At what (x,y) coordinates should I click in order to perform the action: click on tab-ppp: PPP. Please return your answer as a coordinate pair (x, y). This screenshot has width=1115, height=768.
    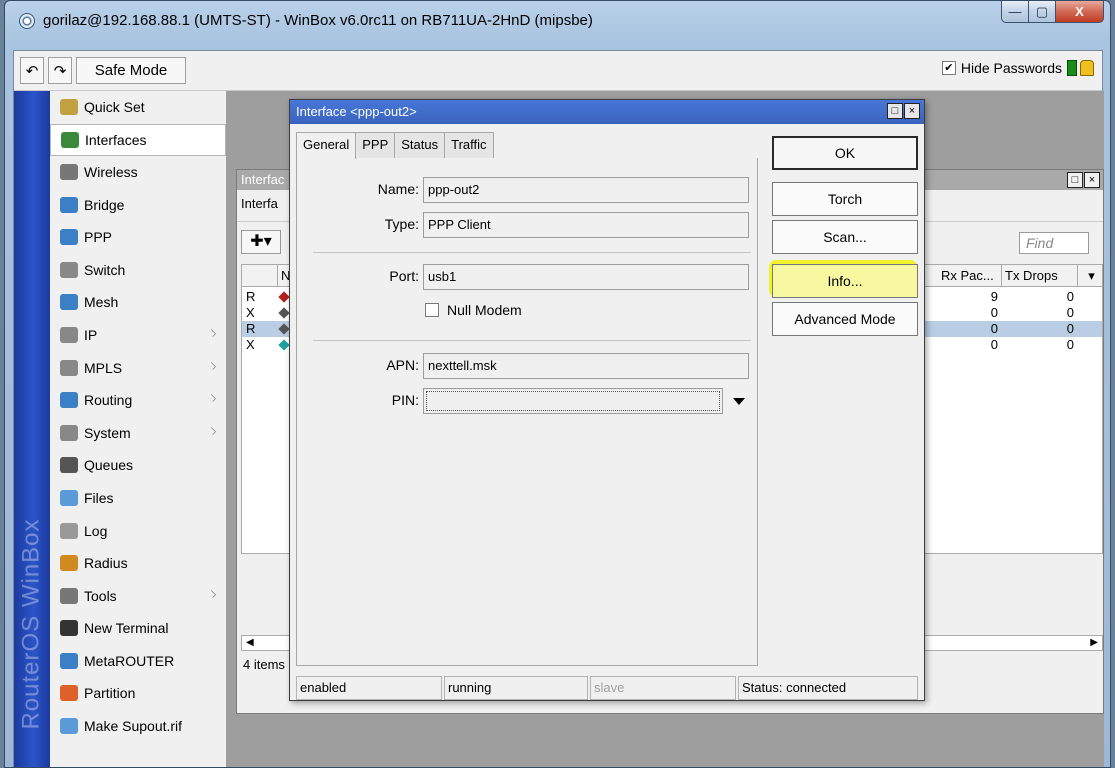
    Looking at the image, I should click on (375, 145).